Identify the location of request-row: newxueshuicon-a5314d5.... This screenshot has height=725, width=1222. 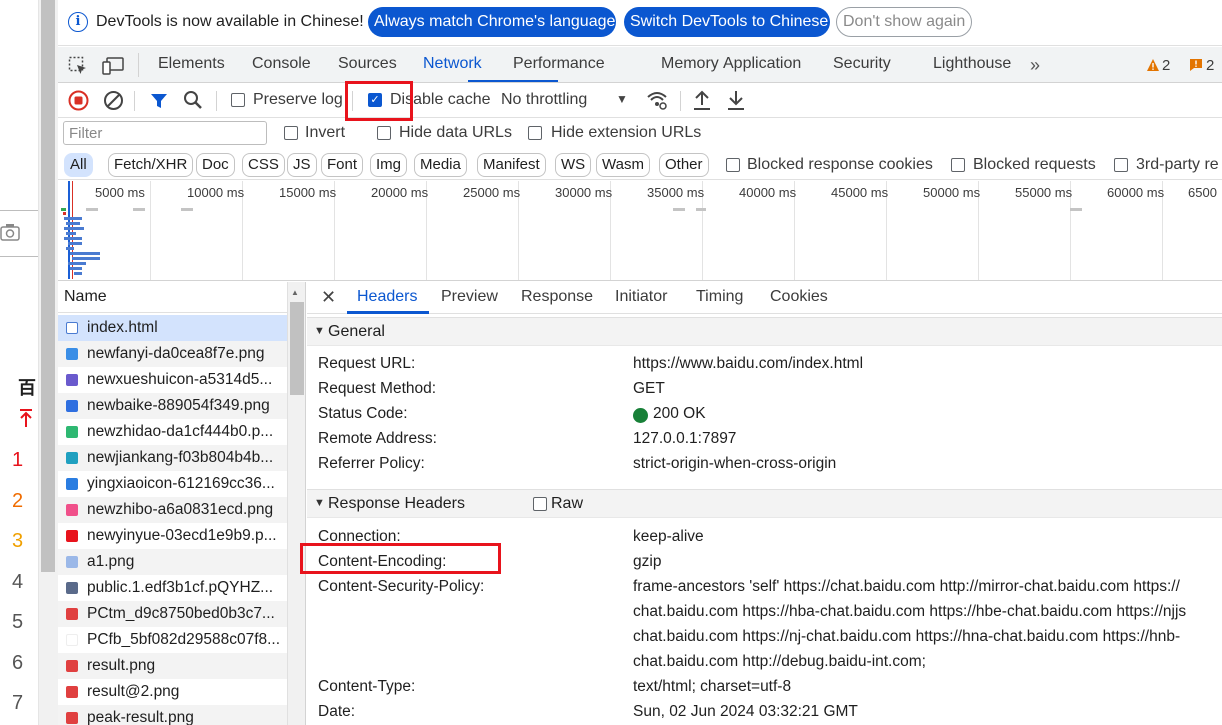
(172, 380).